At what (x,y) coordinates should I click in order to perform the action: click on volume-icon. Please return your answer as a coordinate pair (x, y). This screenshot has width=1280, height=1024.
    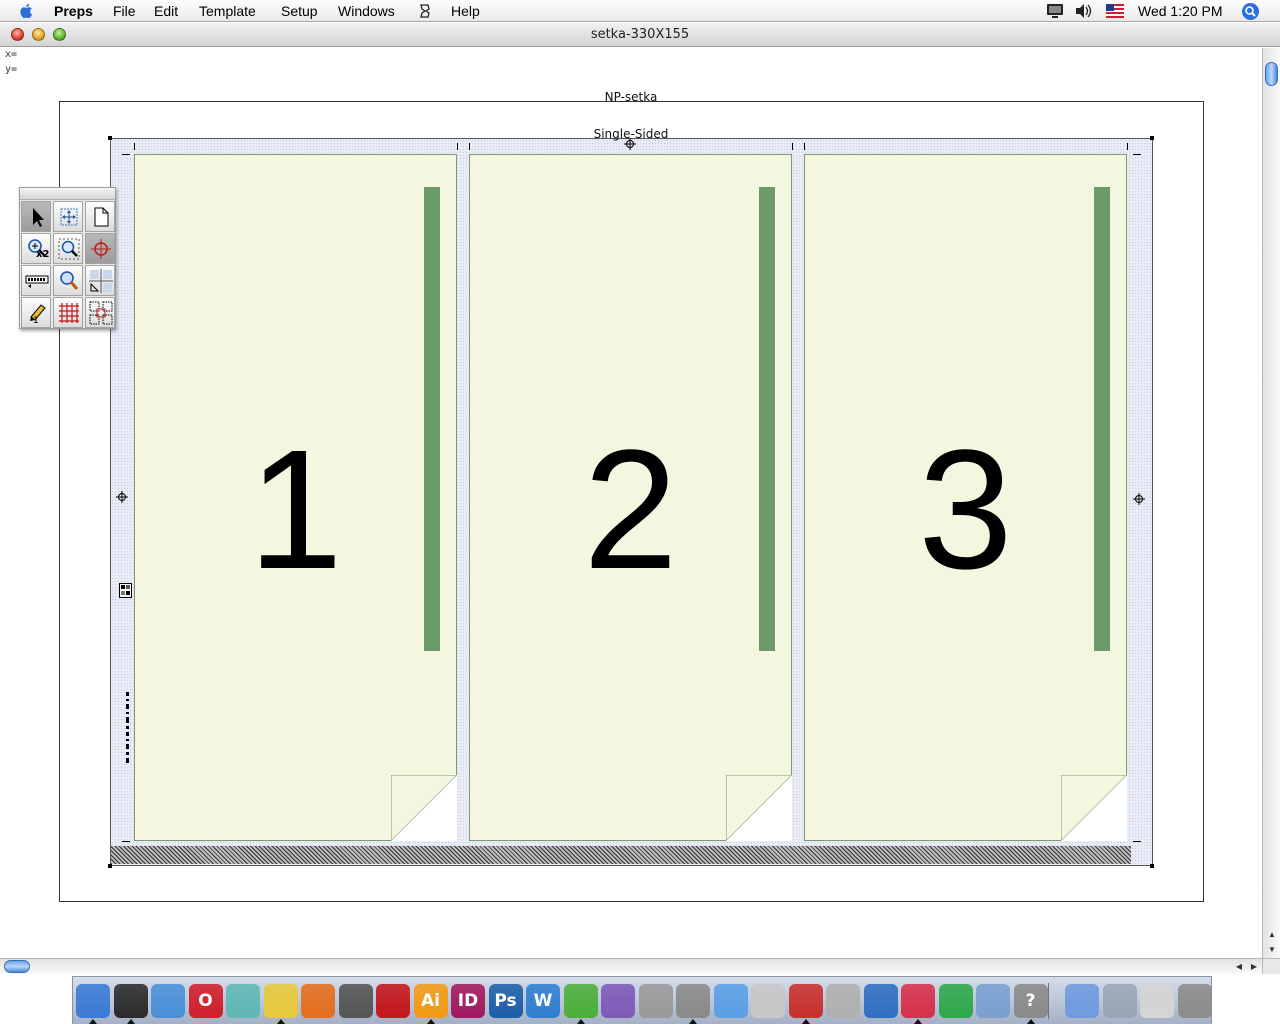
    Looking at the image, I should click on (1084, 11).